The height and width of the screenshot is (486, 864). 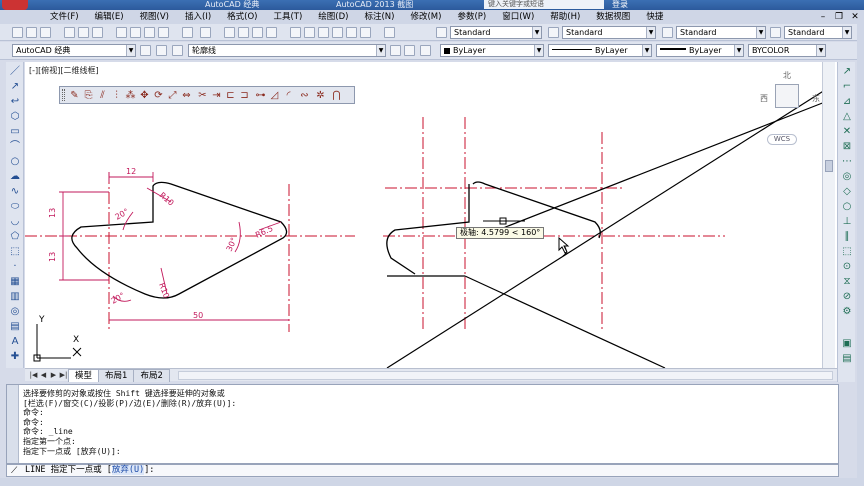 I want to click on snap-none-icon: ⊘, so click(x=847, y=296).